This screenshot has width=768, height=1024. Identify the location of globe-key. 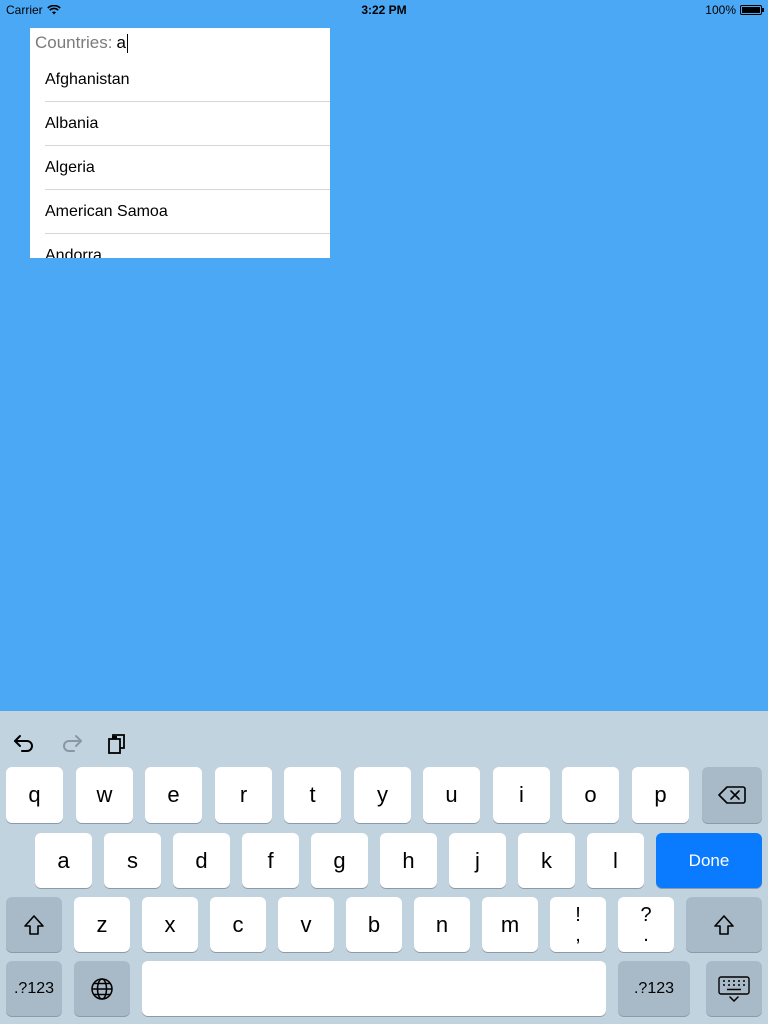
(102, 988).